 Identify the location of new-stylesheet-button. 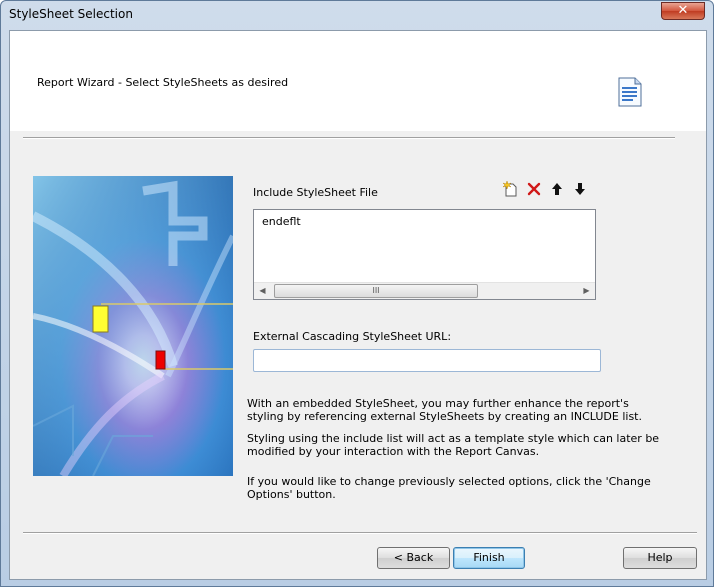
(511, 189).